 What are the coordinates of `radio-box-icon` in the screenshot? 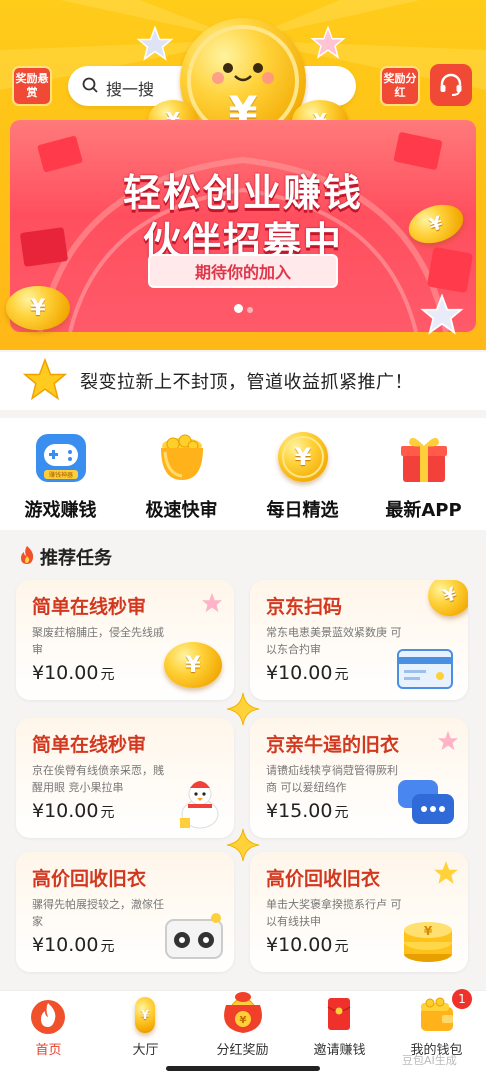 It's located at (194, 936).